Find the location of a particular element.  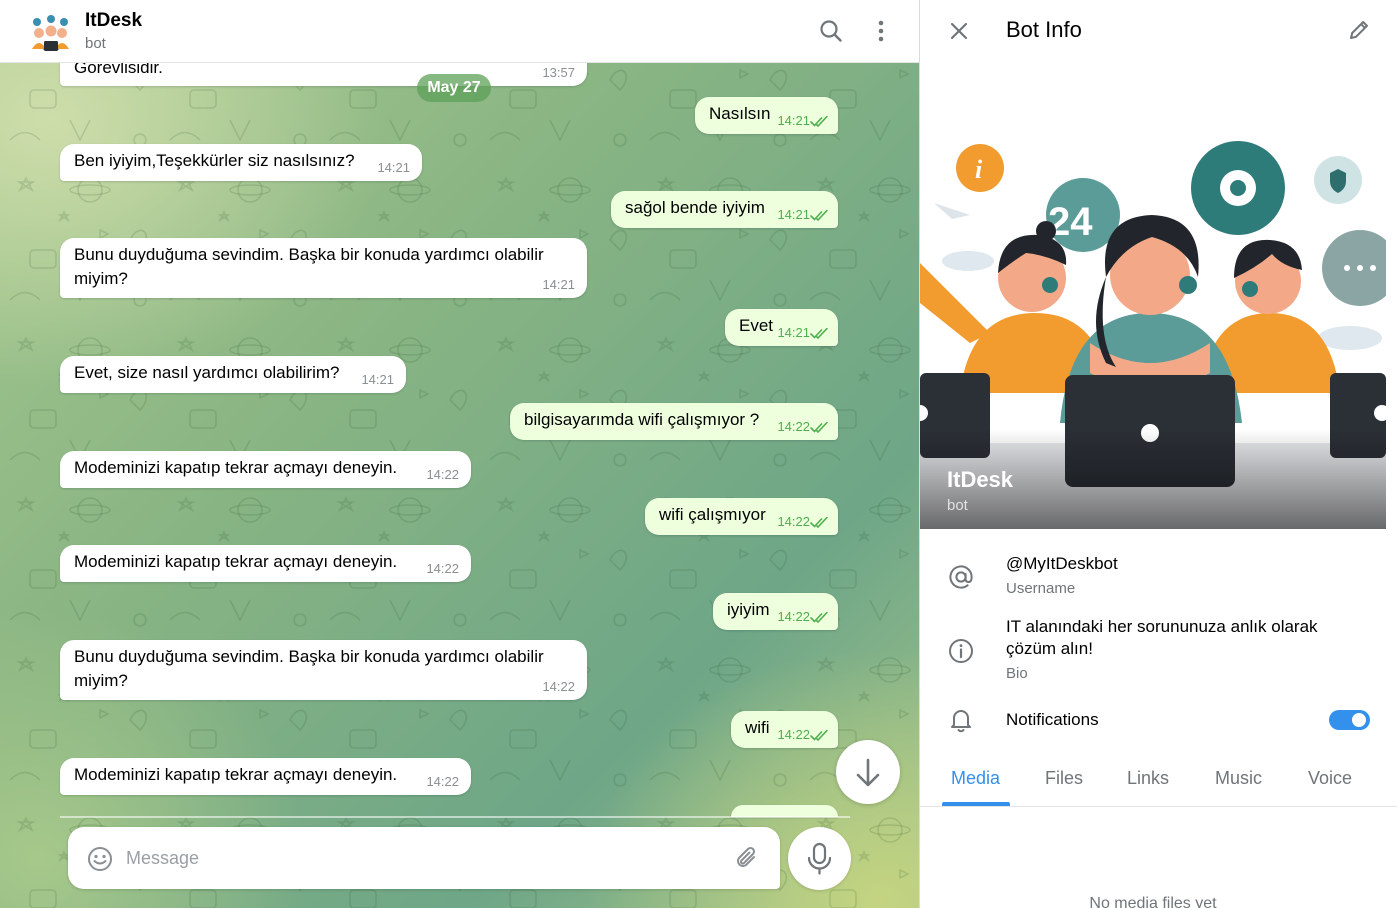

notifications-toggle is located at coordinates (1349, 720).